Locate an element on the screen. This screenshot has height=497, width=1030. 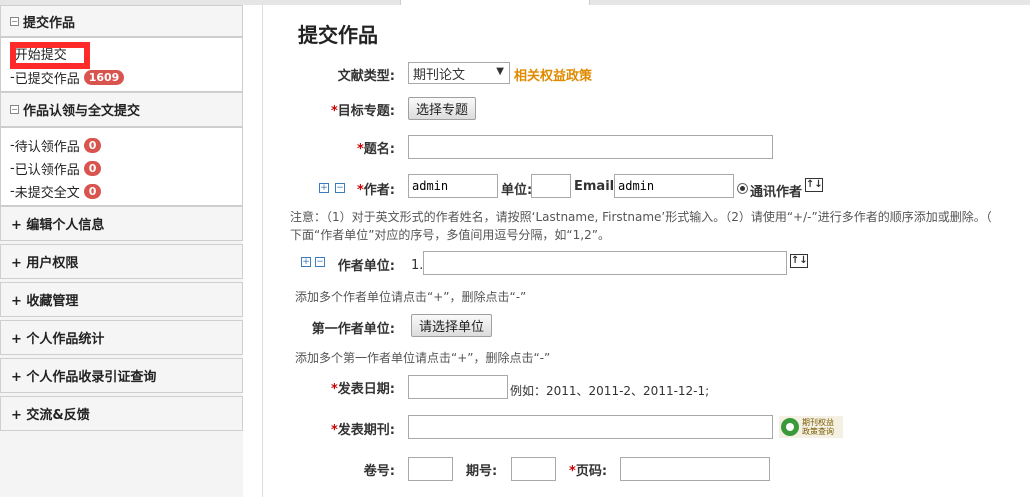
sidebar-section-claim-items: - 待认领作品 0 - 已认领作品 0 - 未提交全文 0 is located at coordinates (121, 166).